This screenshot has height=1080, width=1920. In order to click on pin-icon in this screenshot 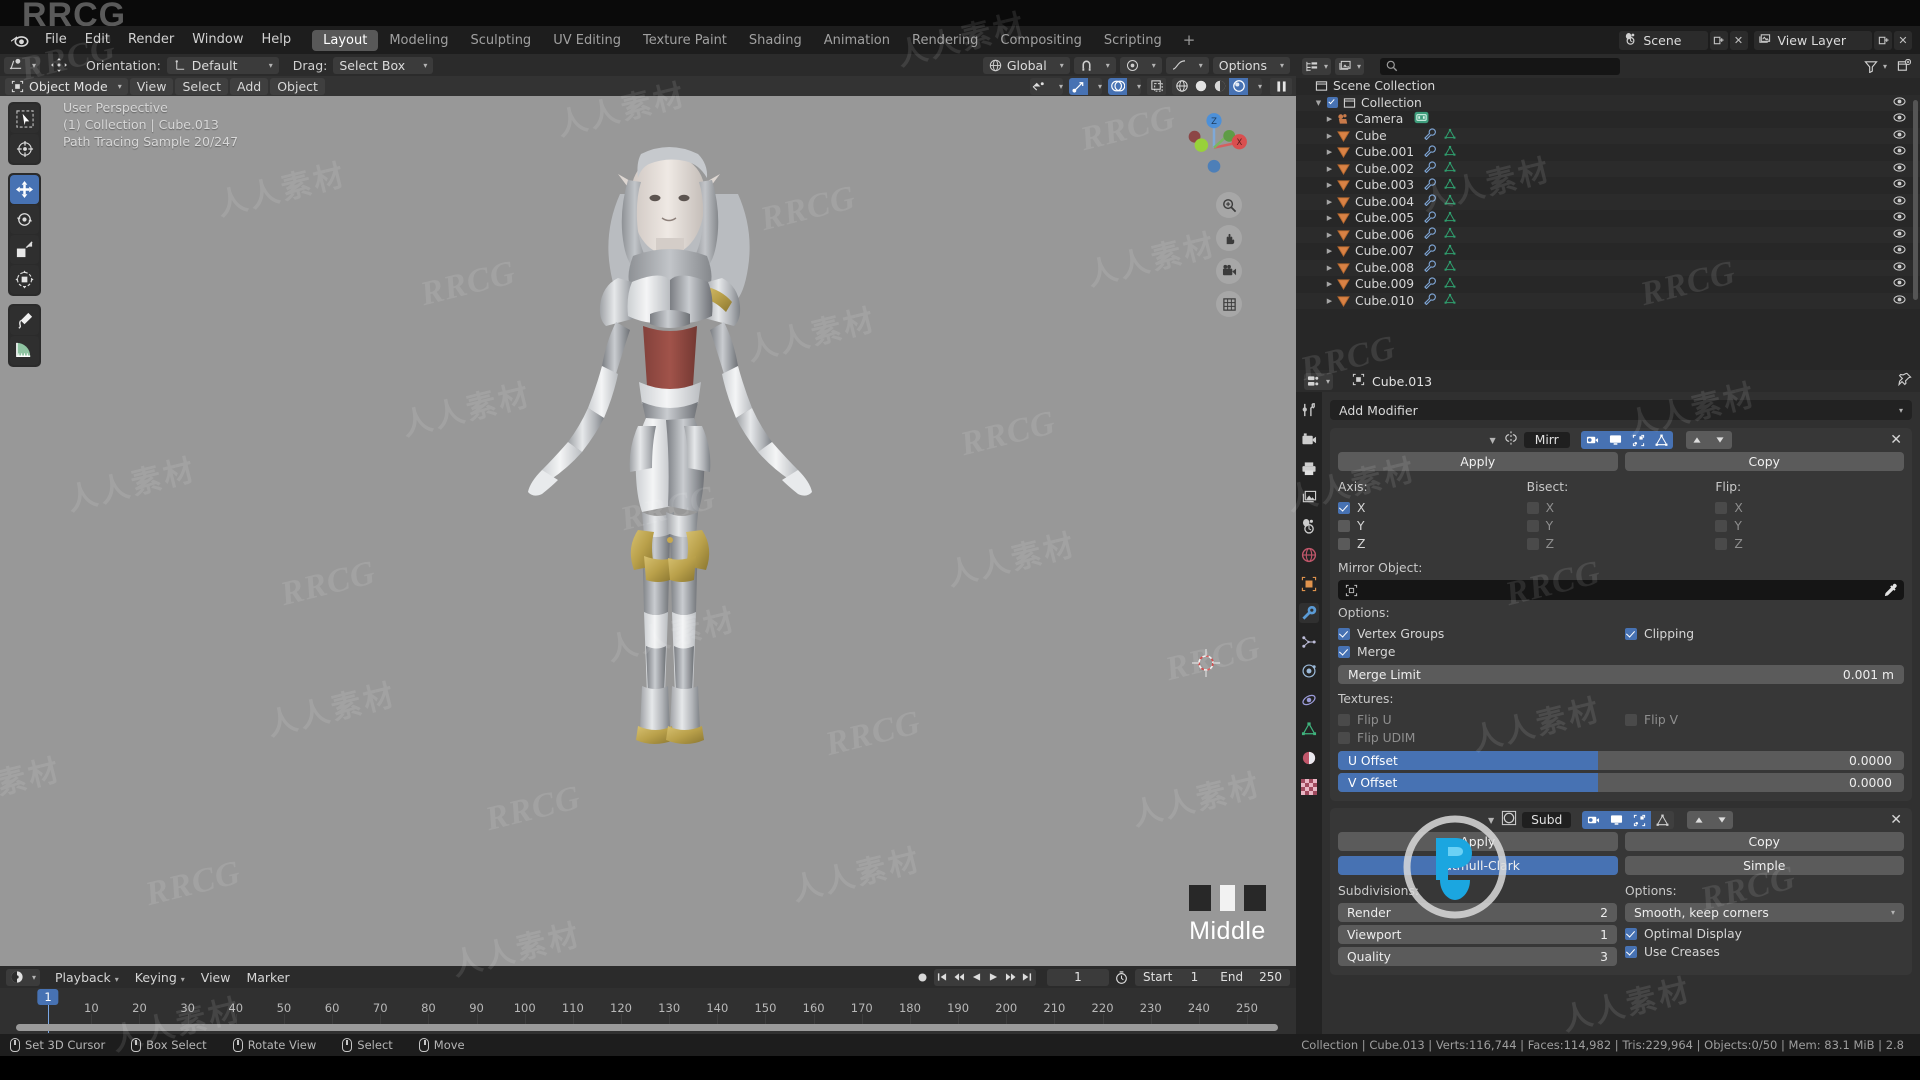, I will do `click(1905, 381)`.